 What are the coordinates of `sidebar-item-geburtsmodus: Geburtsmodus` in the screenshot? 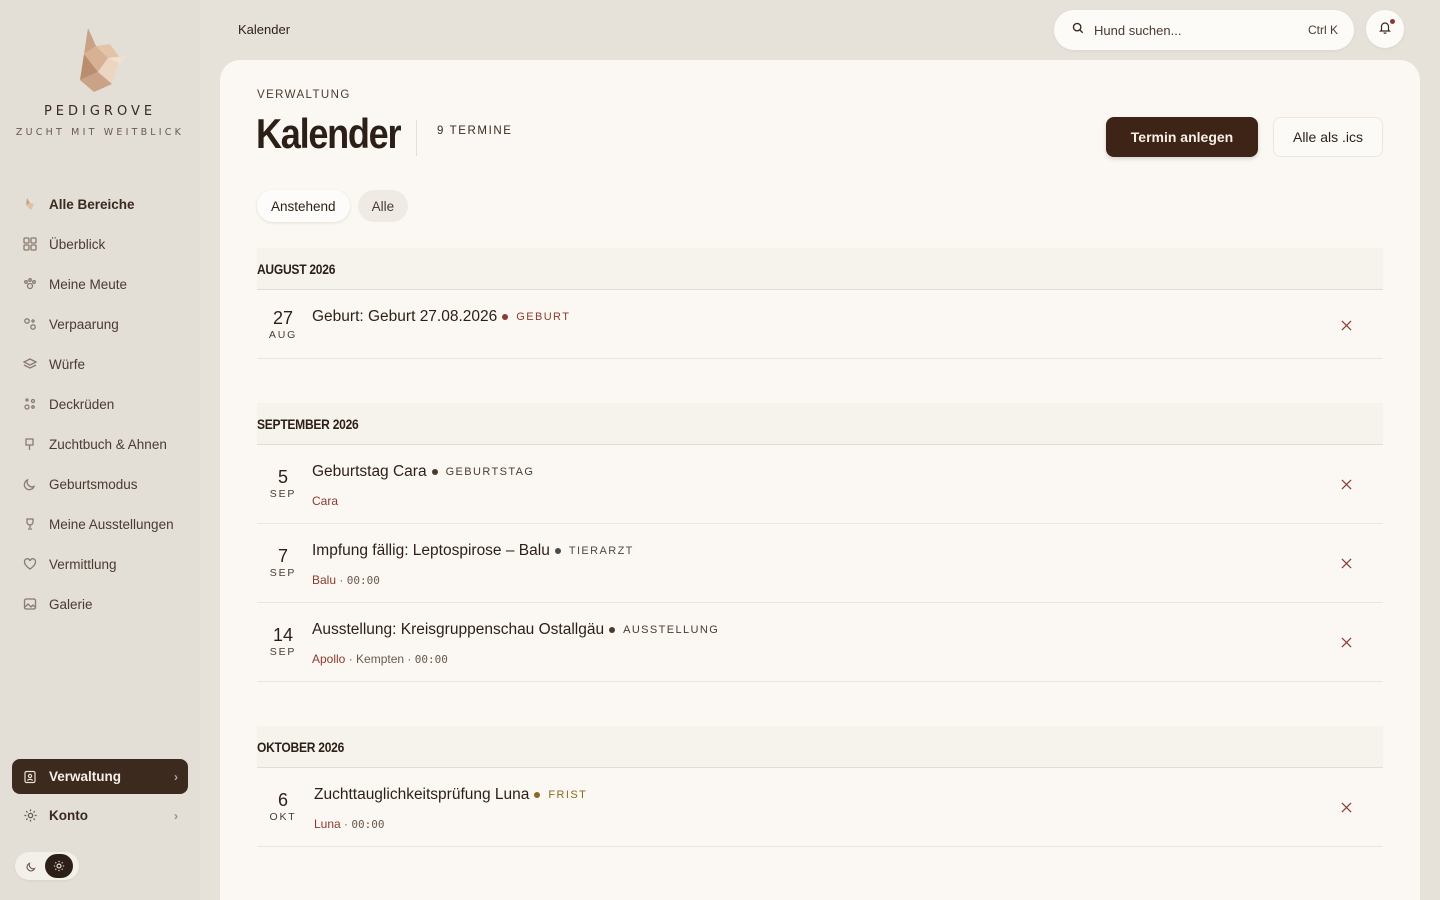 It's located at (100, 484).